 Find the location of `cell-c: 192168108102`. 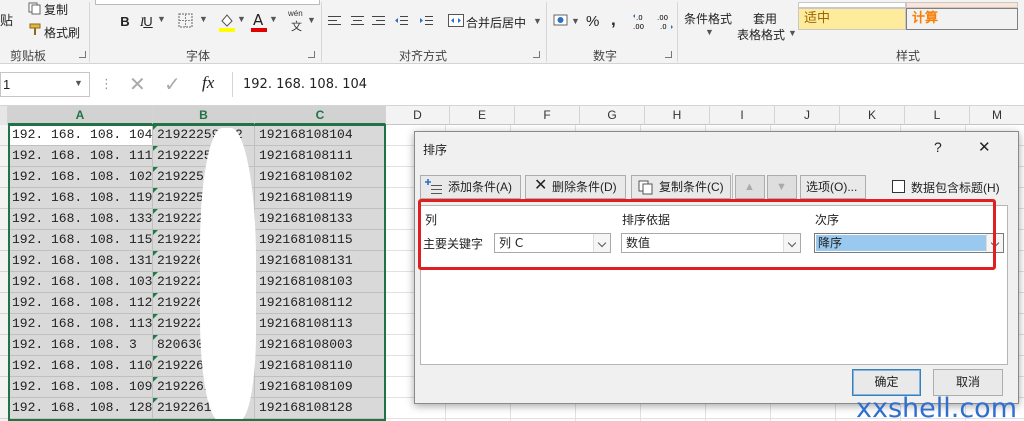

cell-c: 192168108102 is located at coordinates (320, 177).